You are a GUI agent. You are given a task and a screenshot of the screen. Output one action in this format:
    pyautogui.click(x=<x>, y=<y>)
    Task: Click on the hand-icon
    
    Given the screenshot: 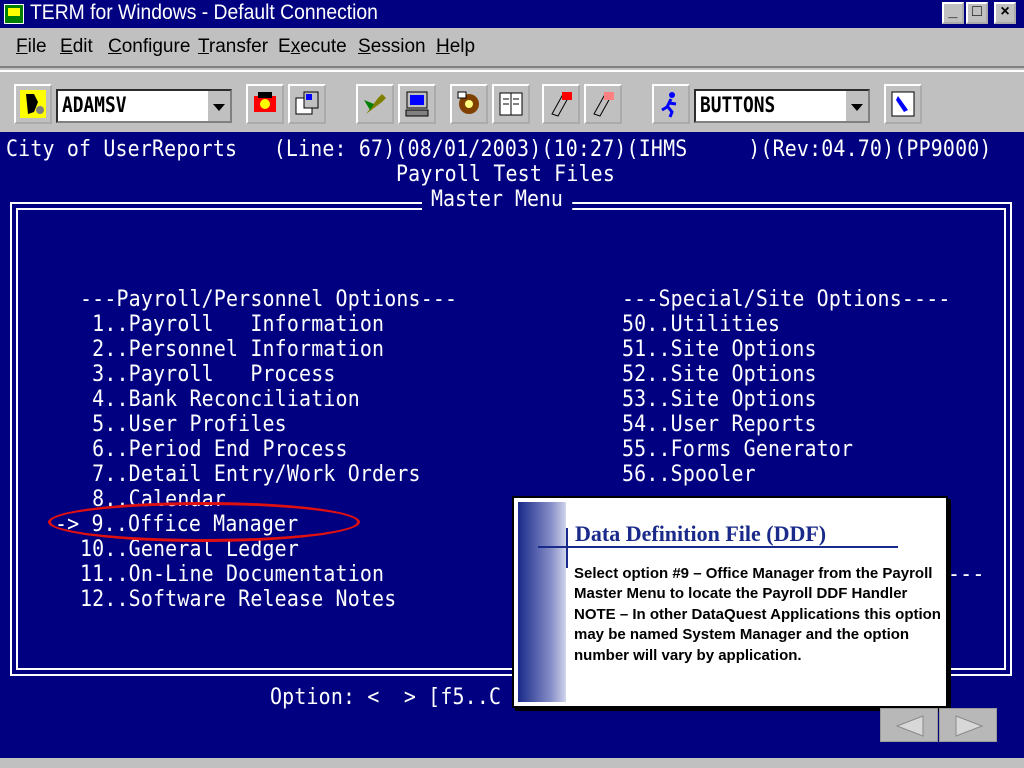 What is the action you would take?
    pyautogui.click(x=903, y=104)
    